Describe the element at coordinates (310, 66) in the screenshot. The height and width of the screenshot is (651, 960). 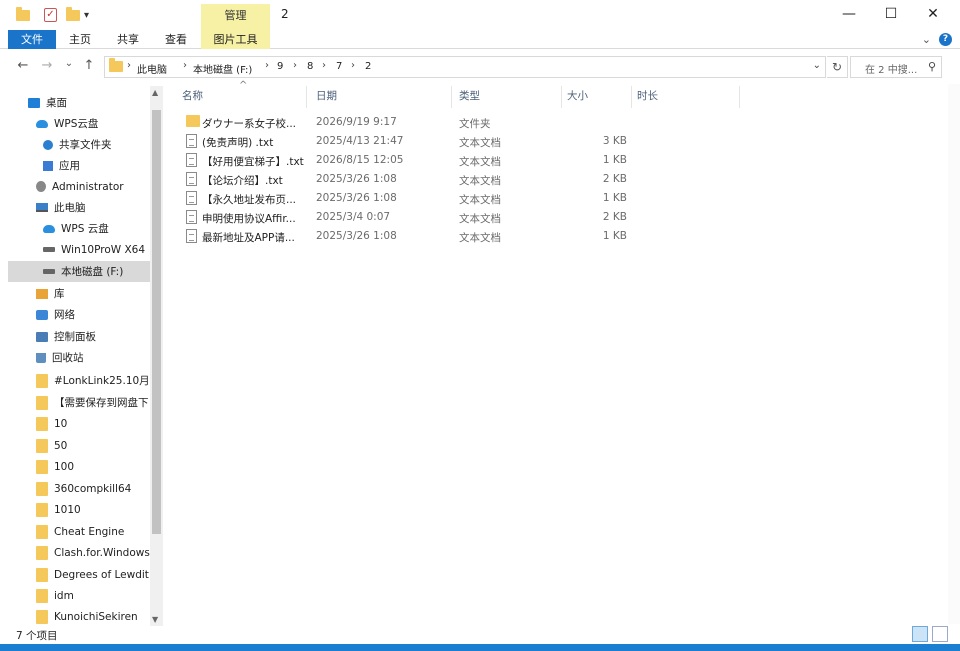
I see `breadcrumb-8: 8` at that location.